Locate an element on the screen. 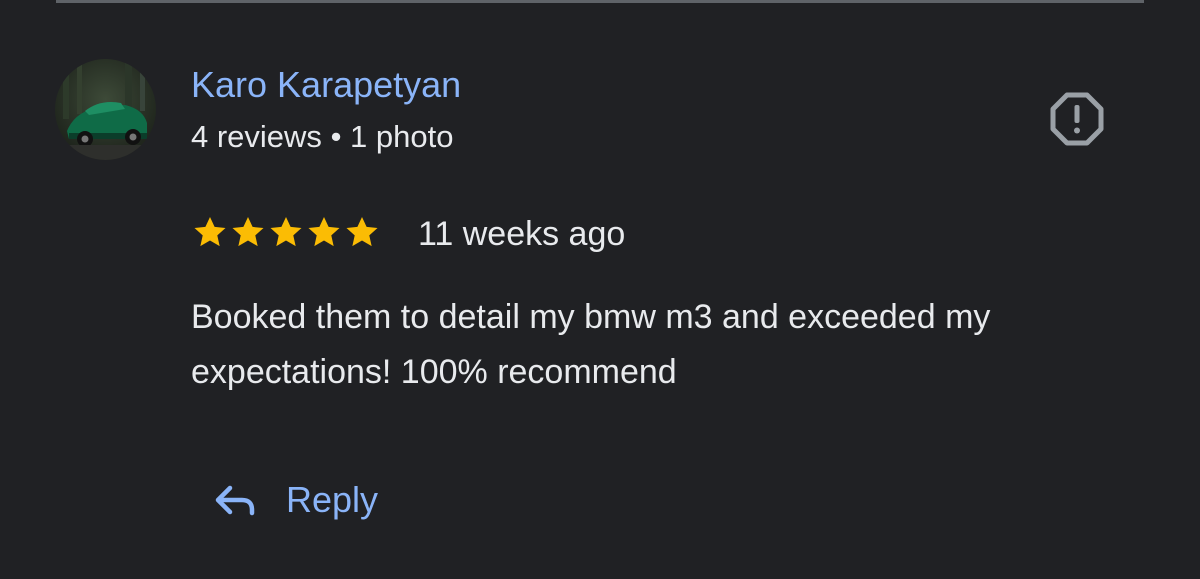 Image resolution: width=1200 pixels, height=579 pixels. reply-button: Reply is located at coordinates (295, 500).